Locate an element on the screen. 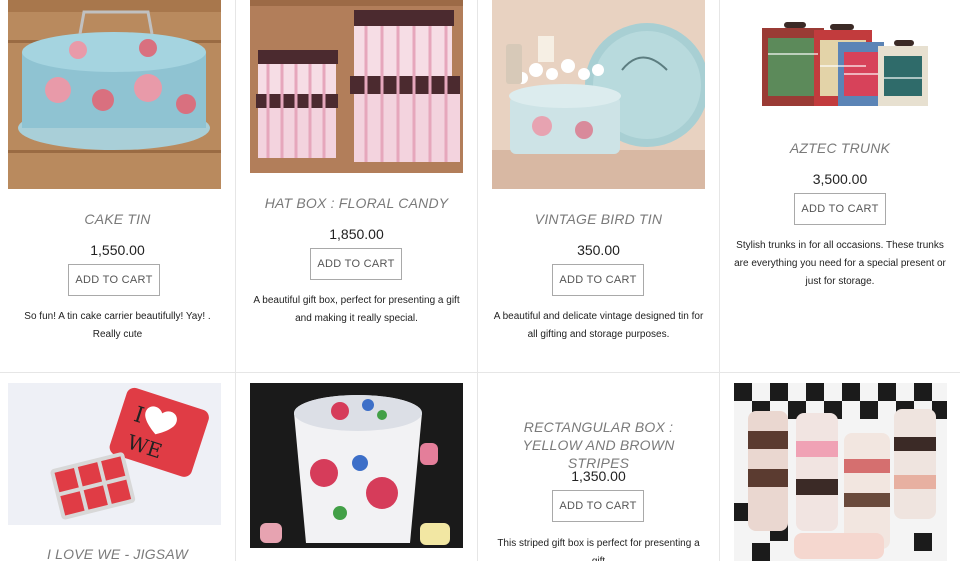 This screenshot has width=960, height=561. product-card-cake-pops is located at coordinates (840, 467).